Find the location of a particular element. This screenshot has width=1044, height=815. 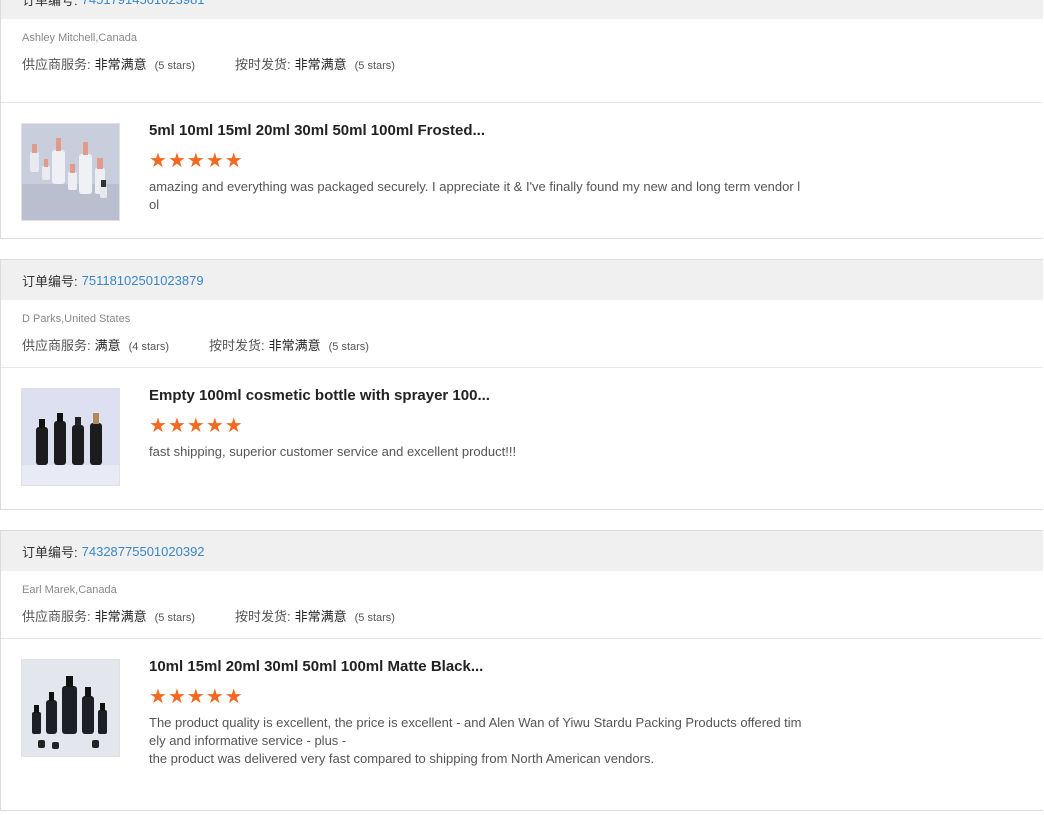

ratings-row: 供应商服务: 满意 (4 stars) 按时发货: 非常满意 (5 stars) is located at coordinates (532, 344).